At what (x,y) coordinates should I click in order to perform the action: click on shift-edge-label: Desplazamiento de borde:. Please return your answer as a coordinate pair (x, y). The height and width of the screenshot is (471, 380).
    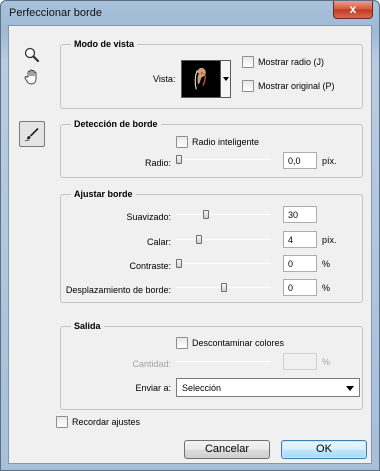
    Looking at the image, I should click on (118, 290).